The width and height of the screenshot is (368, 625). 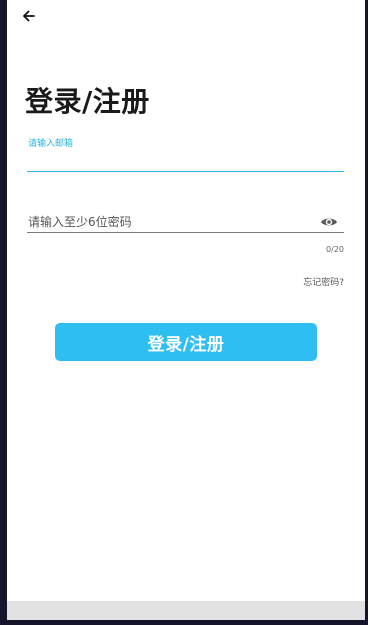 What do you see at coordinates (51, 144) in the screenshot?
I see `email-field-label: 请输入邮箱` at bounding box center [51, 144].